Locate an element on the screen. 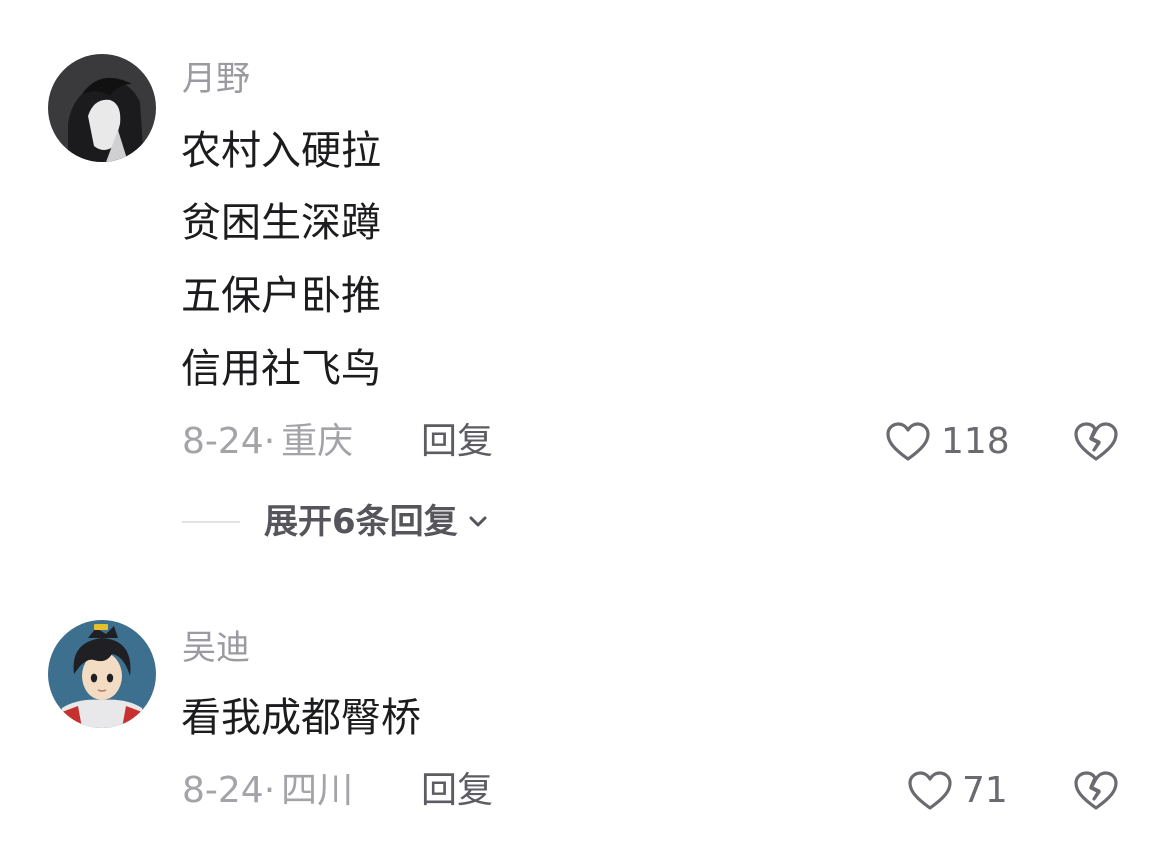 The width and height of the screenshot is (1169, 843). comment-text-line: 五保户卧推 is located at coordinates (281, 296).